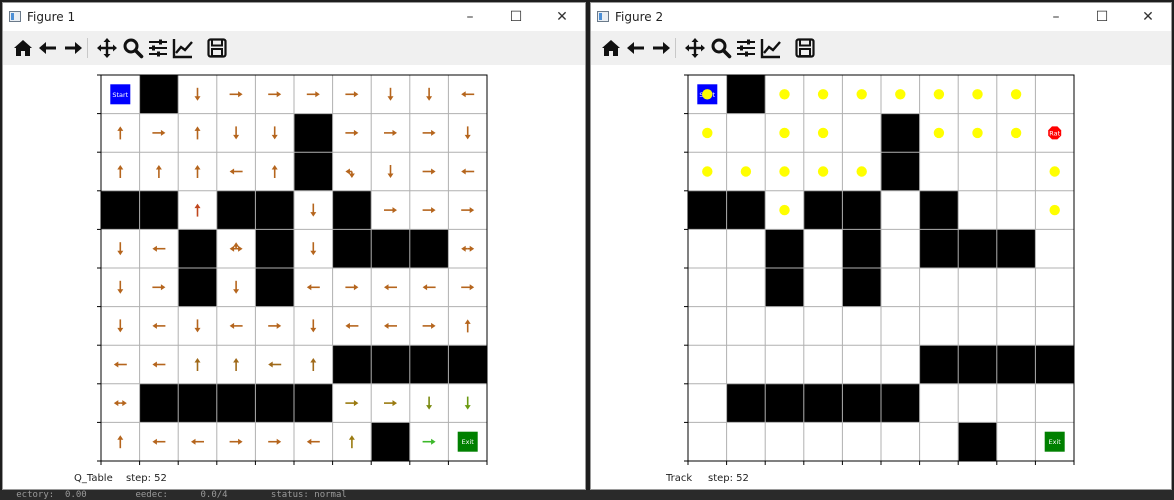  What do you see at coordinates (587, 495) in the screenshot?
I see `background-console-text: ectory: 0.00 eedec: 0.0/4 status: normal` at bounding box center [587, 495].